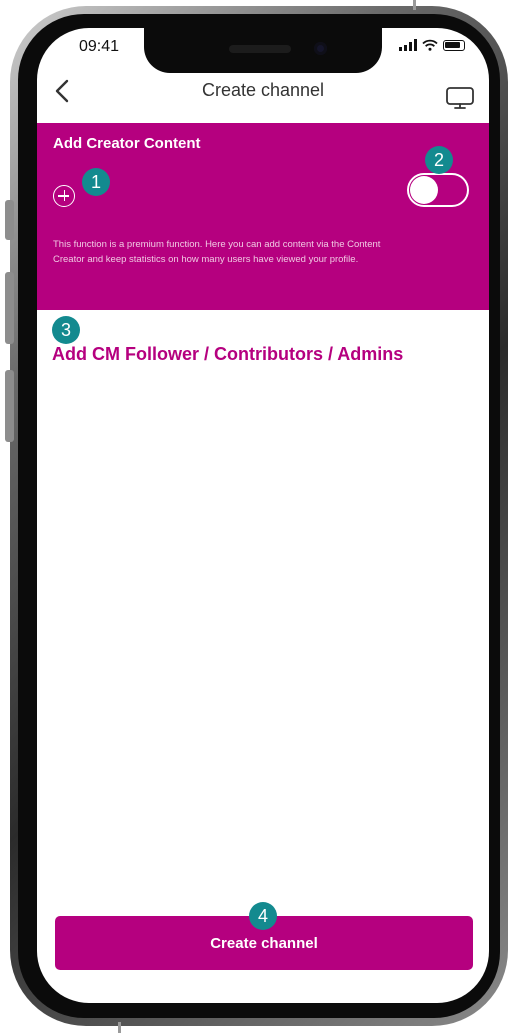 The width and height of the screenshot is (515, 1033). I want to click on monitor-icon, so click(460, 98).